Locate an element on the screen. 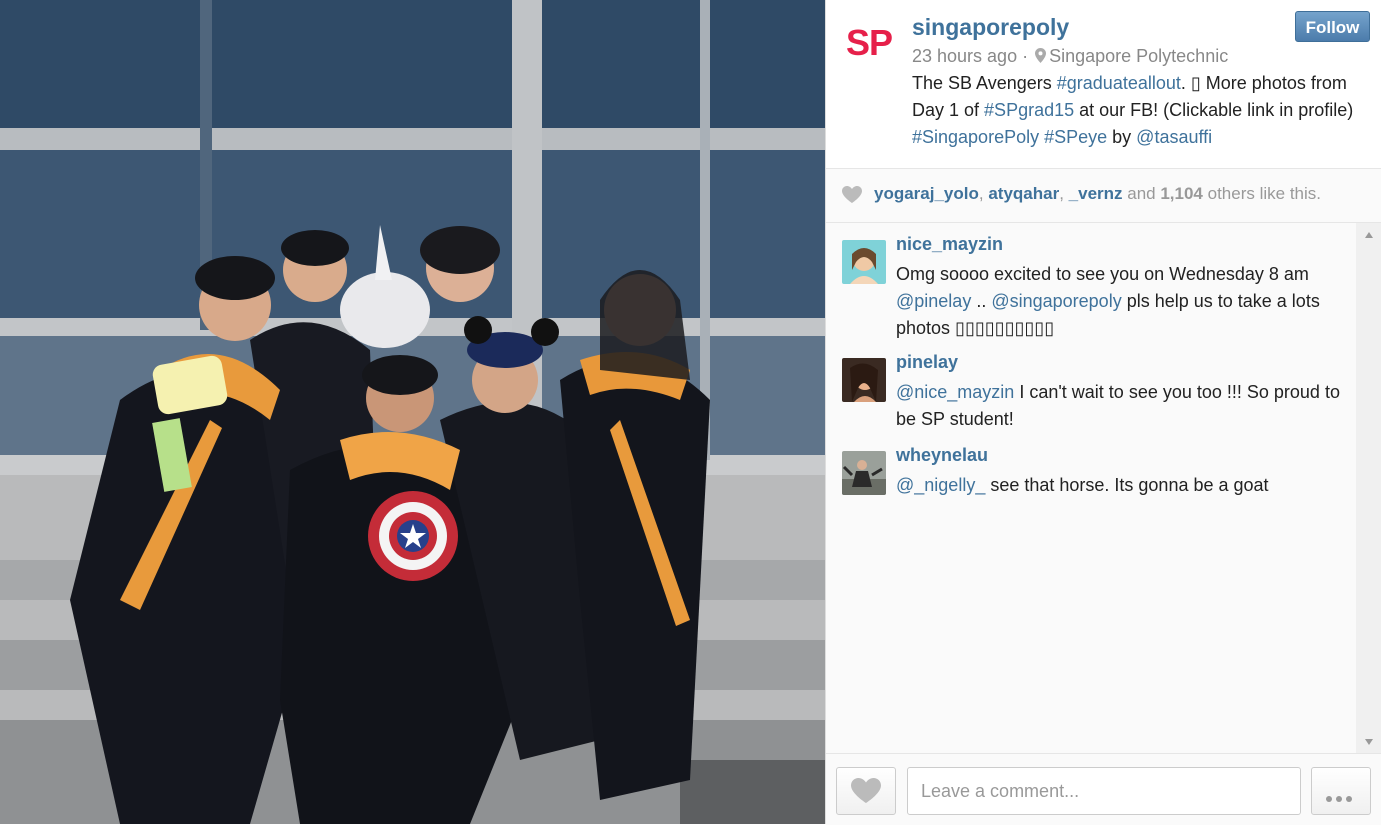  comment-username: pinelay is located at coordinates (927, 362).